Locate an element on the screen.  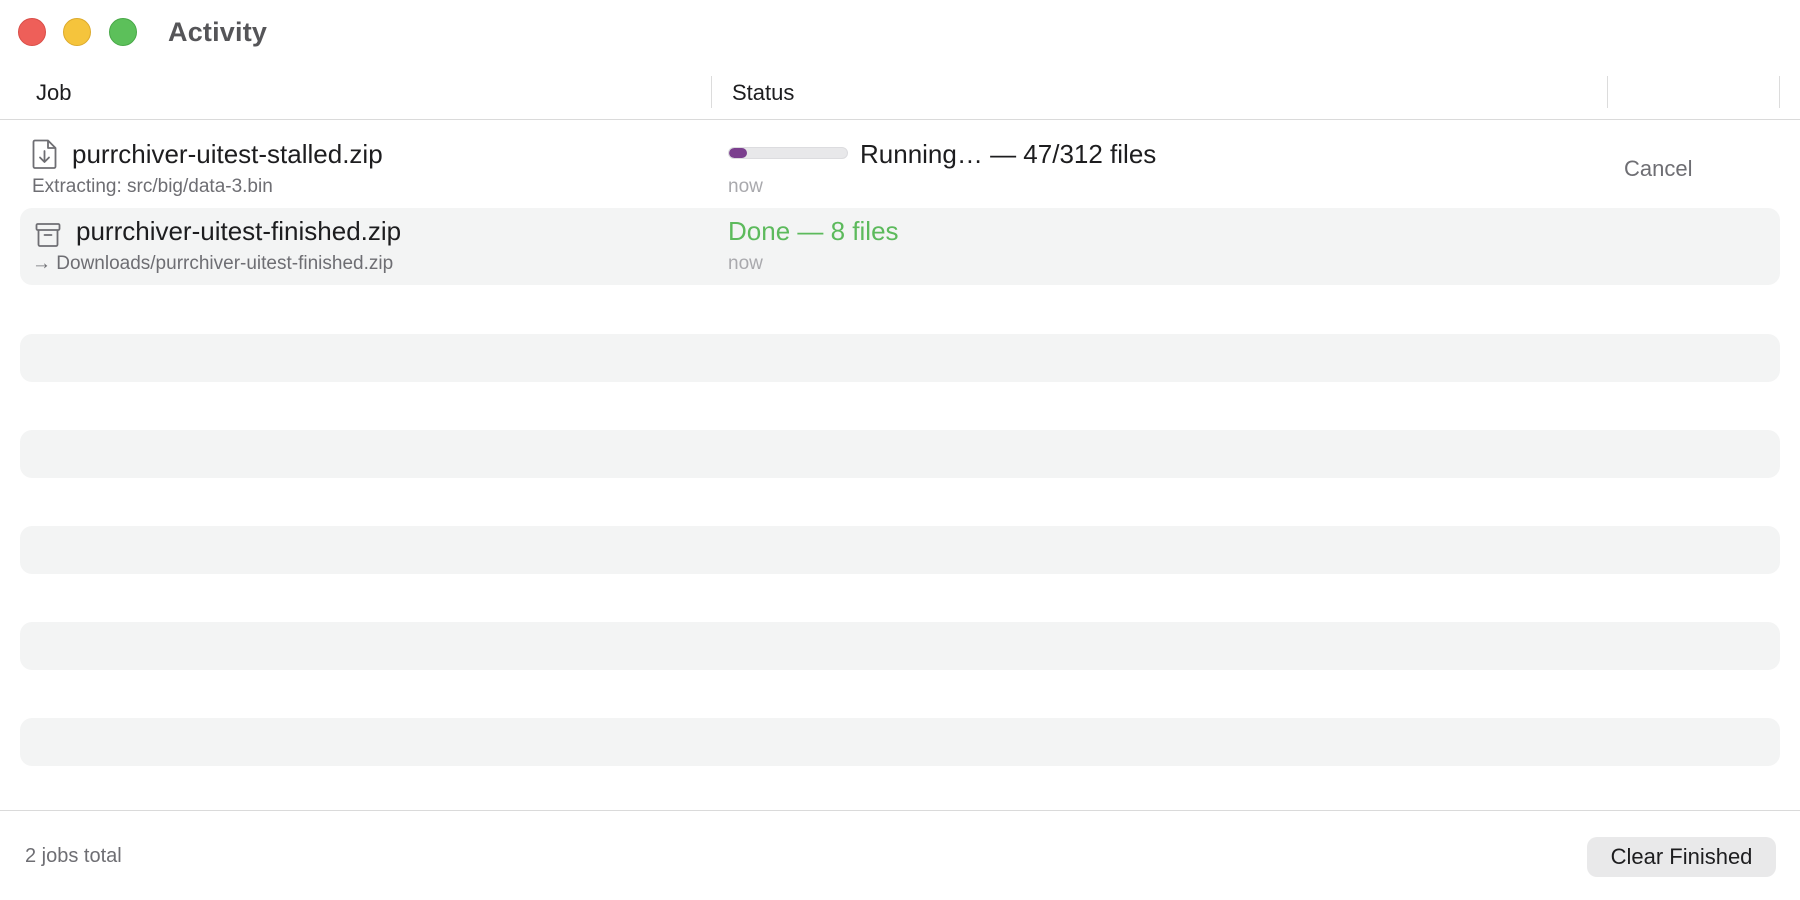
close-window-button is located at coordinates (32, 32).